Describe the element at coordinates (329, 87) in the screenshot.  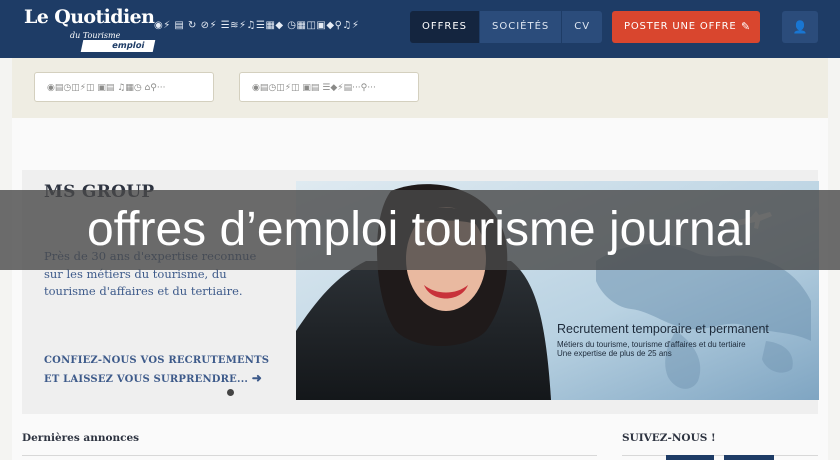
I see `search-location-field: ◉▤◷◫⚡◫ ▣▤ ☰◆⚡▤···⚲···` at that location.